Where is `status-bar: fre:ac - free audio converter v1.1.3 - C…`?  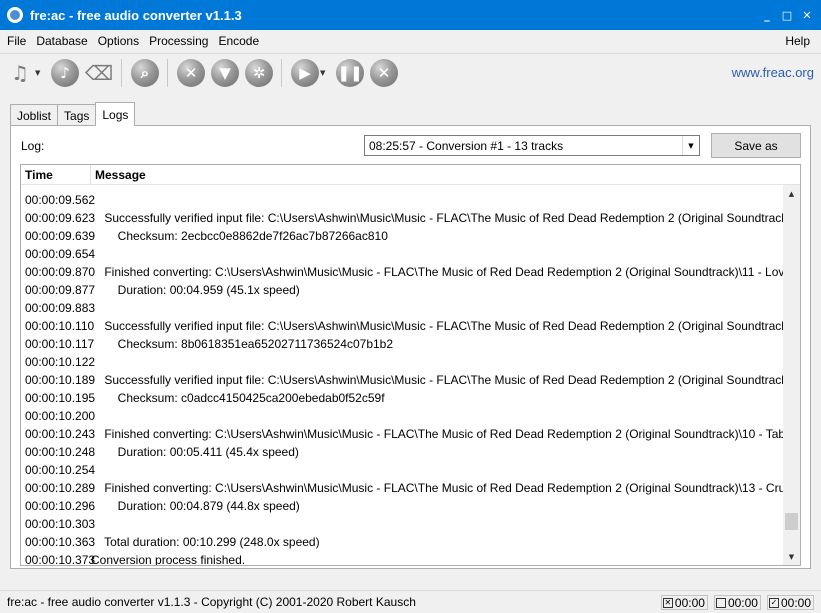 status-bar: fre:ac - free audio converter v1.1.3 - C… is located at coordinates (410, 601).